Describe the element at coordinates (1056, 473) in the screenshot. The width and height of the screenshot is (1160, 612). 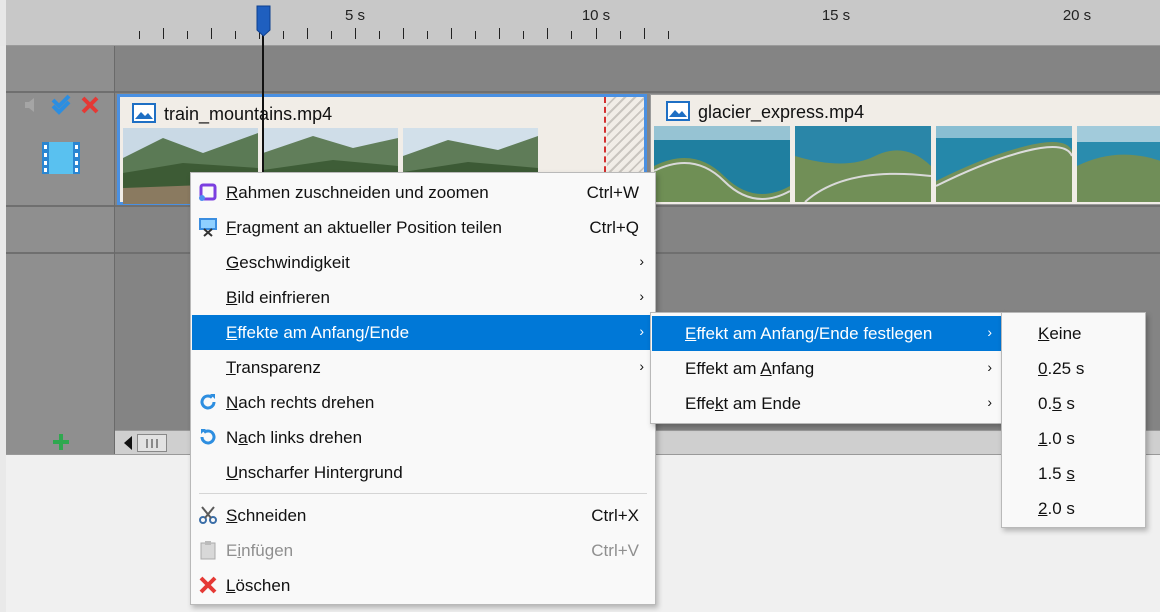
I see `menu-item-label: 1.5 s` at that location.